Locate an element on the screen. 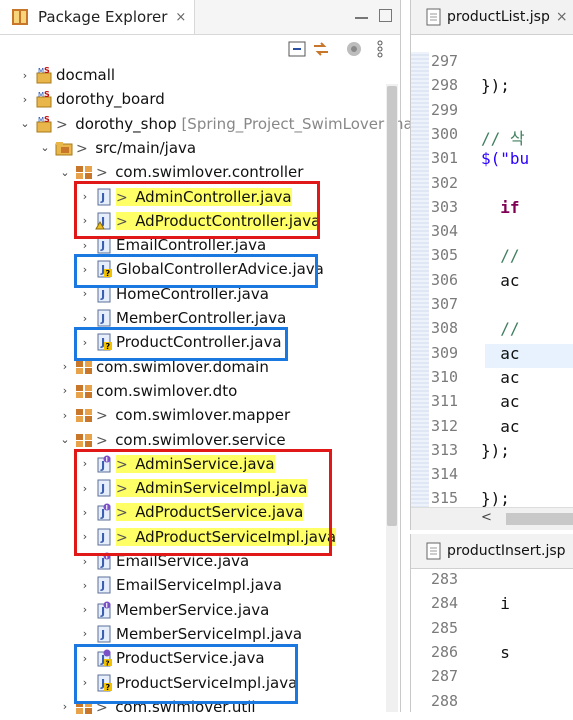  tree-item: › J? ProductController.java is located at coordinates (141, 342).